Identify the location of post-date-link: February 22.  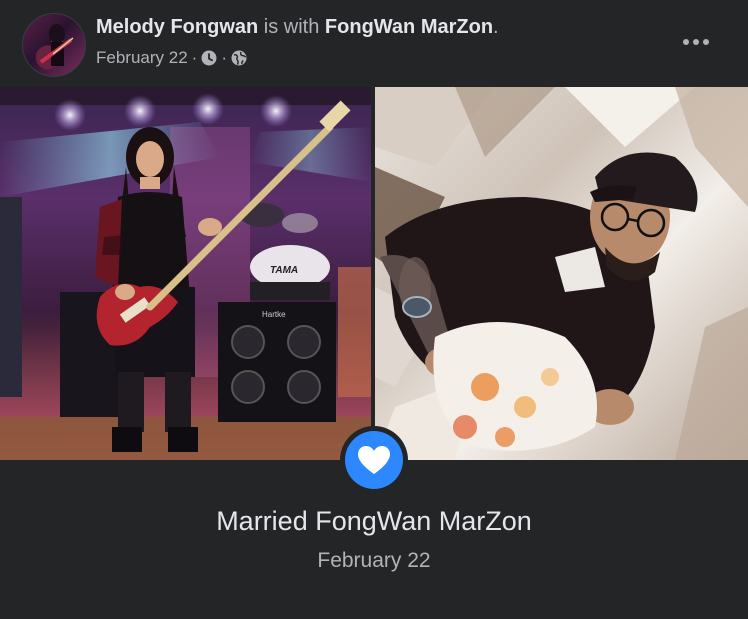
(142, 58).